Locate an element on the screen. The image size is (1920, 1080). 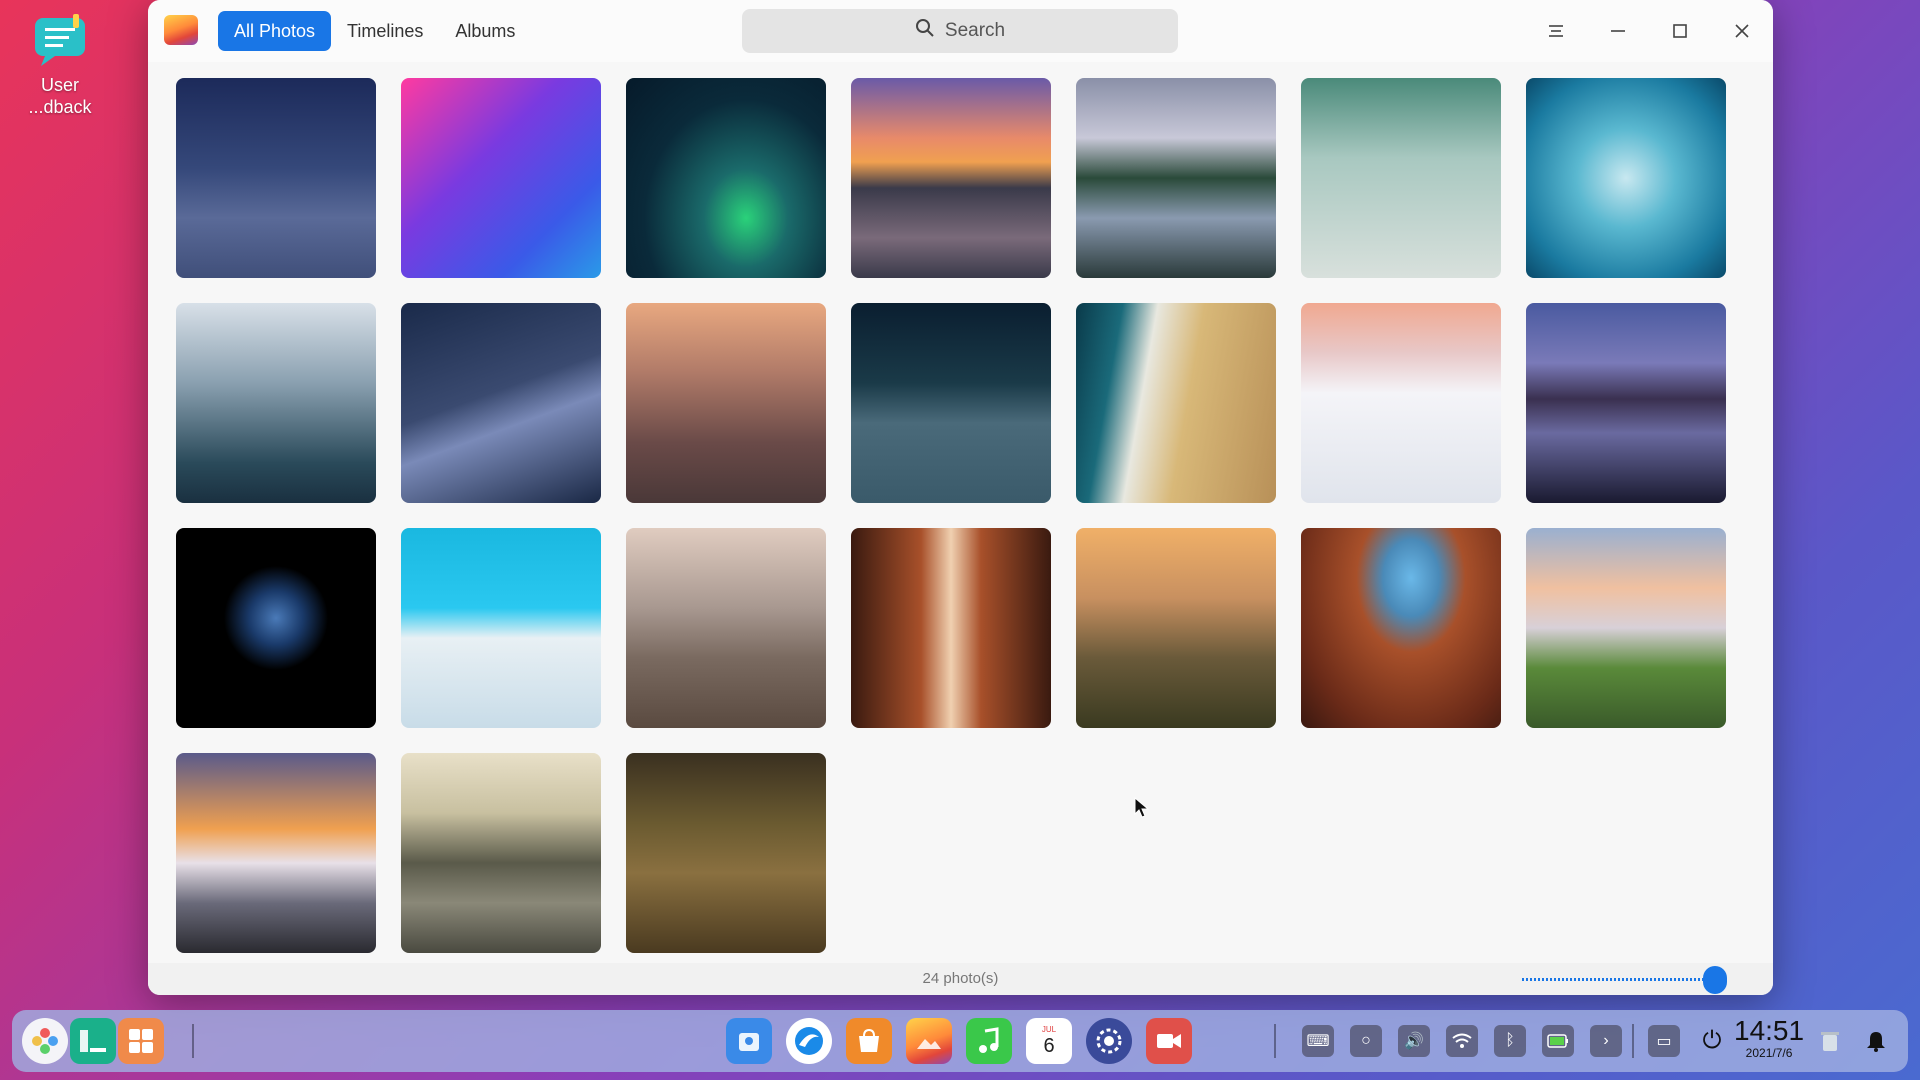
zoom-slider is located at coordinates (1624, 980).